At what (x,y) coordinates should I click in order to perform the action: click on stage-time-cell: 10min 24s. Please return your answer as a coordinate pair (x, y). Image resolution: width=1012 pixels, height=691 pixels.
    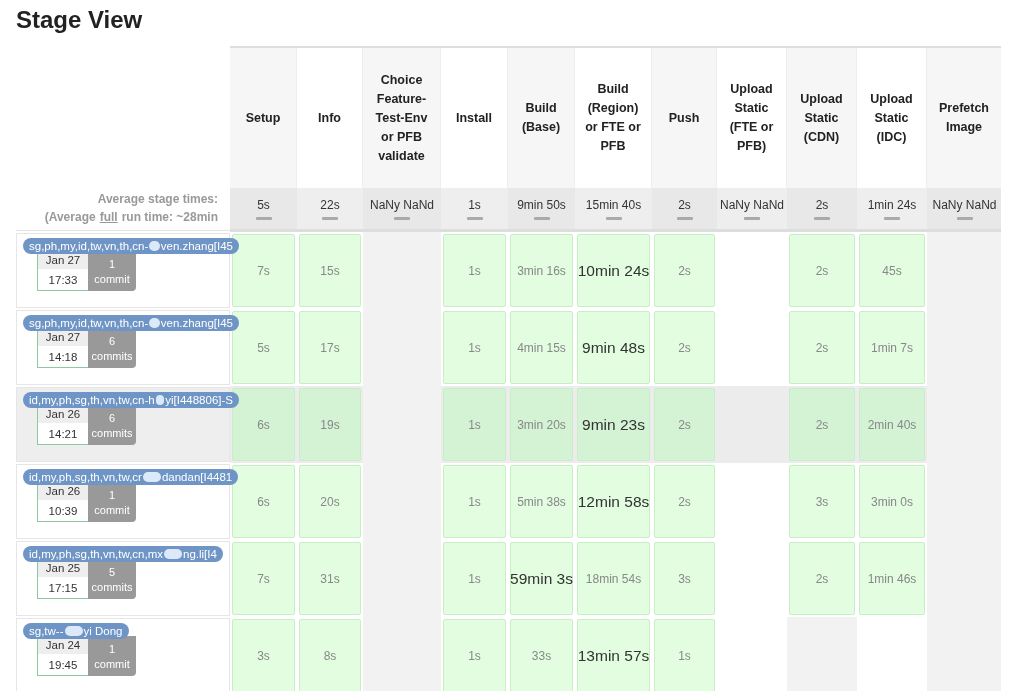
    Looking at the image, I should click on (613, 270).